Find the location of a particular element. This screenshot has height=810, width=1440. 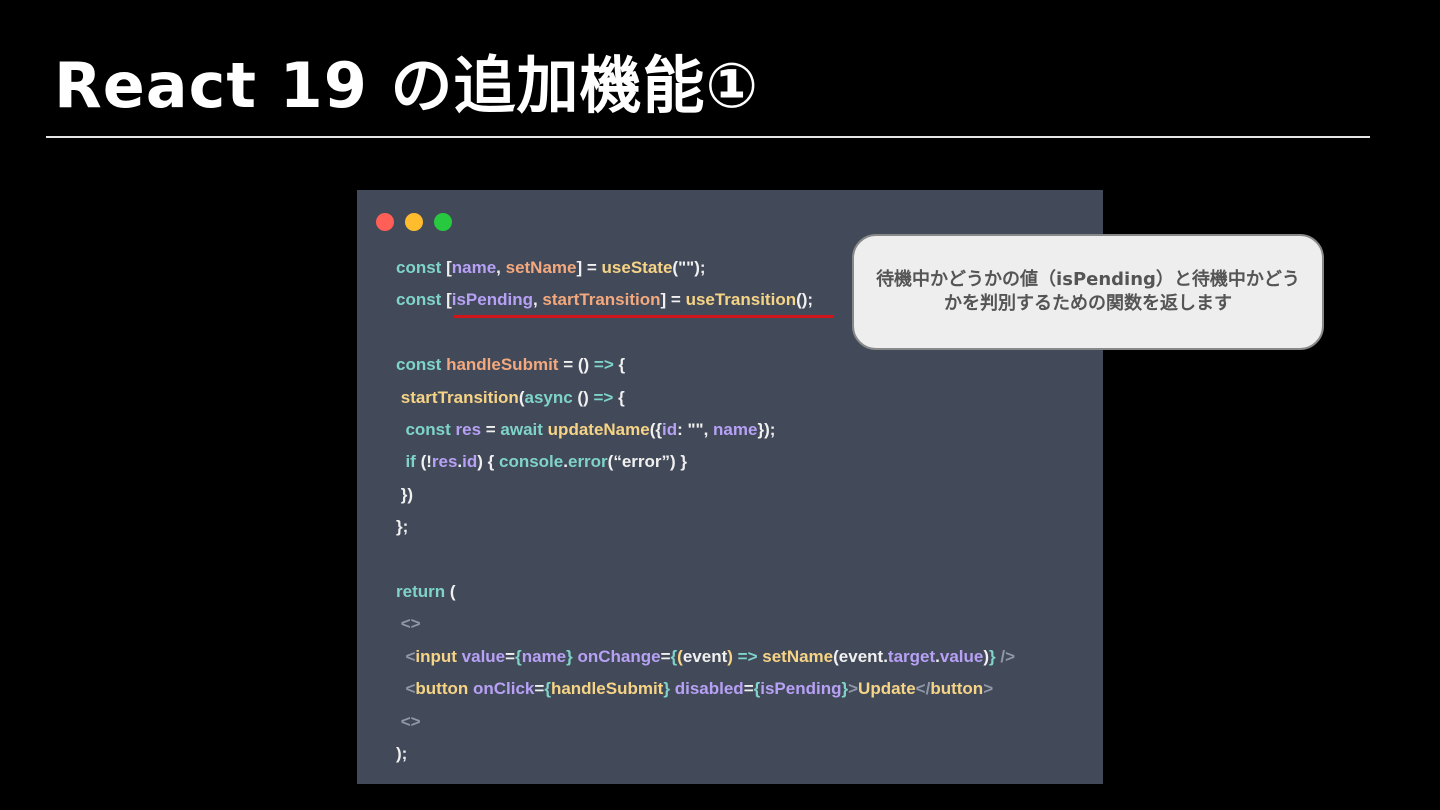

title-divider is located at coordinates (708, 137).